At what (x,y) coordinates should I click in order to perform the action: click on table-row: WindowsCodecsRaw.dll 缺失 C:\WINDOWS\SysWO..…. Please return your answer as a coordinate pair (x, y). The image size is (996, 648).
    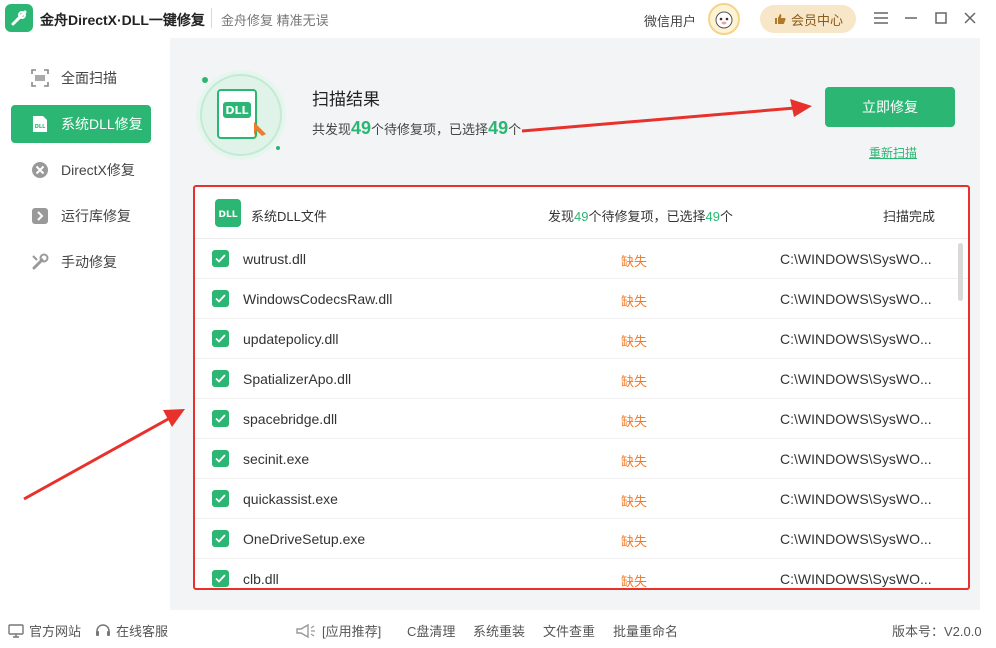
    Looking at the image, I should click on (581, 299).